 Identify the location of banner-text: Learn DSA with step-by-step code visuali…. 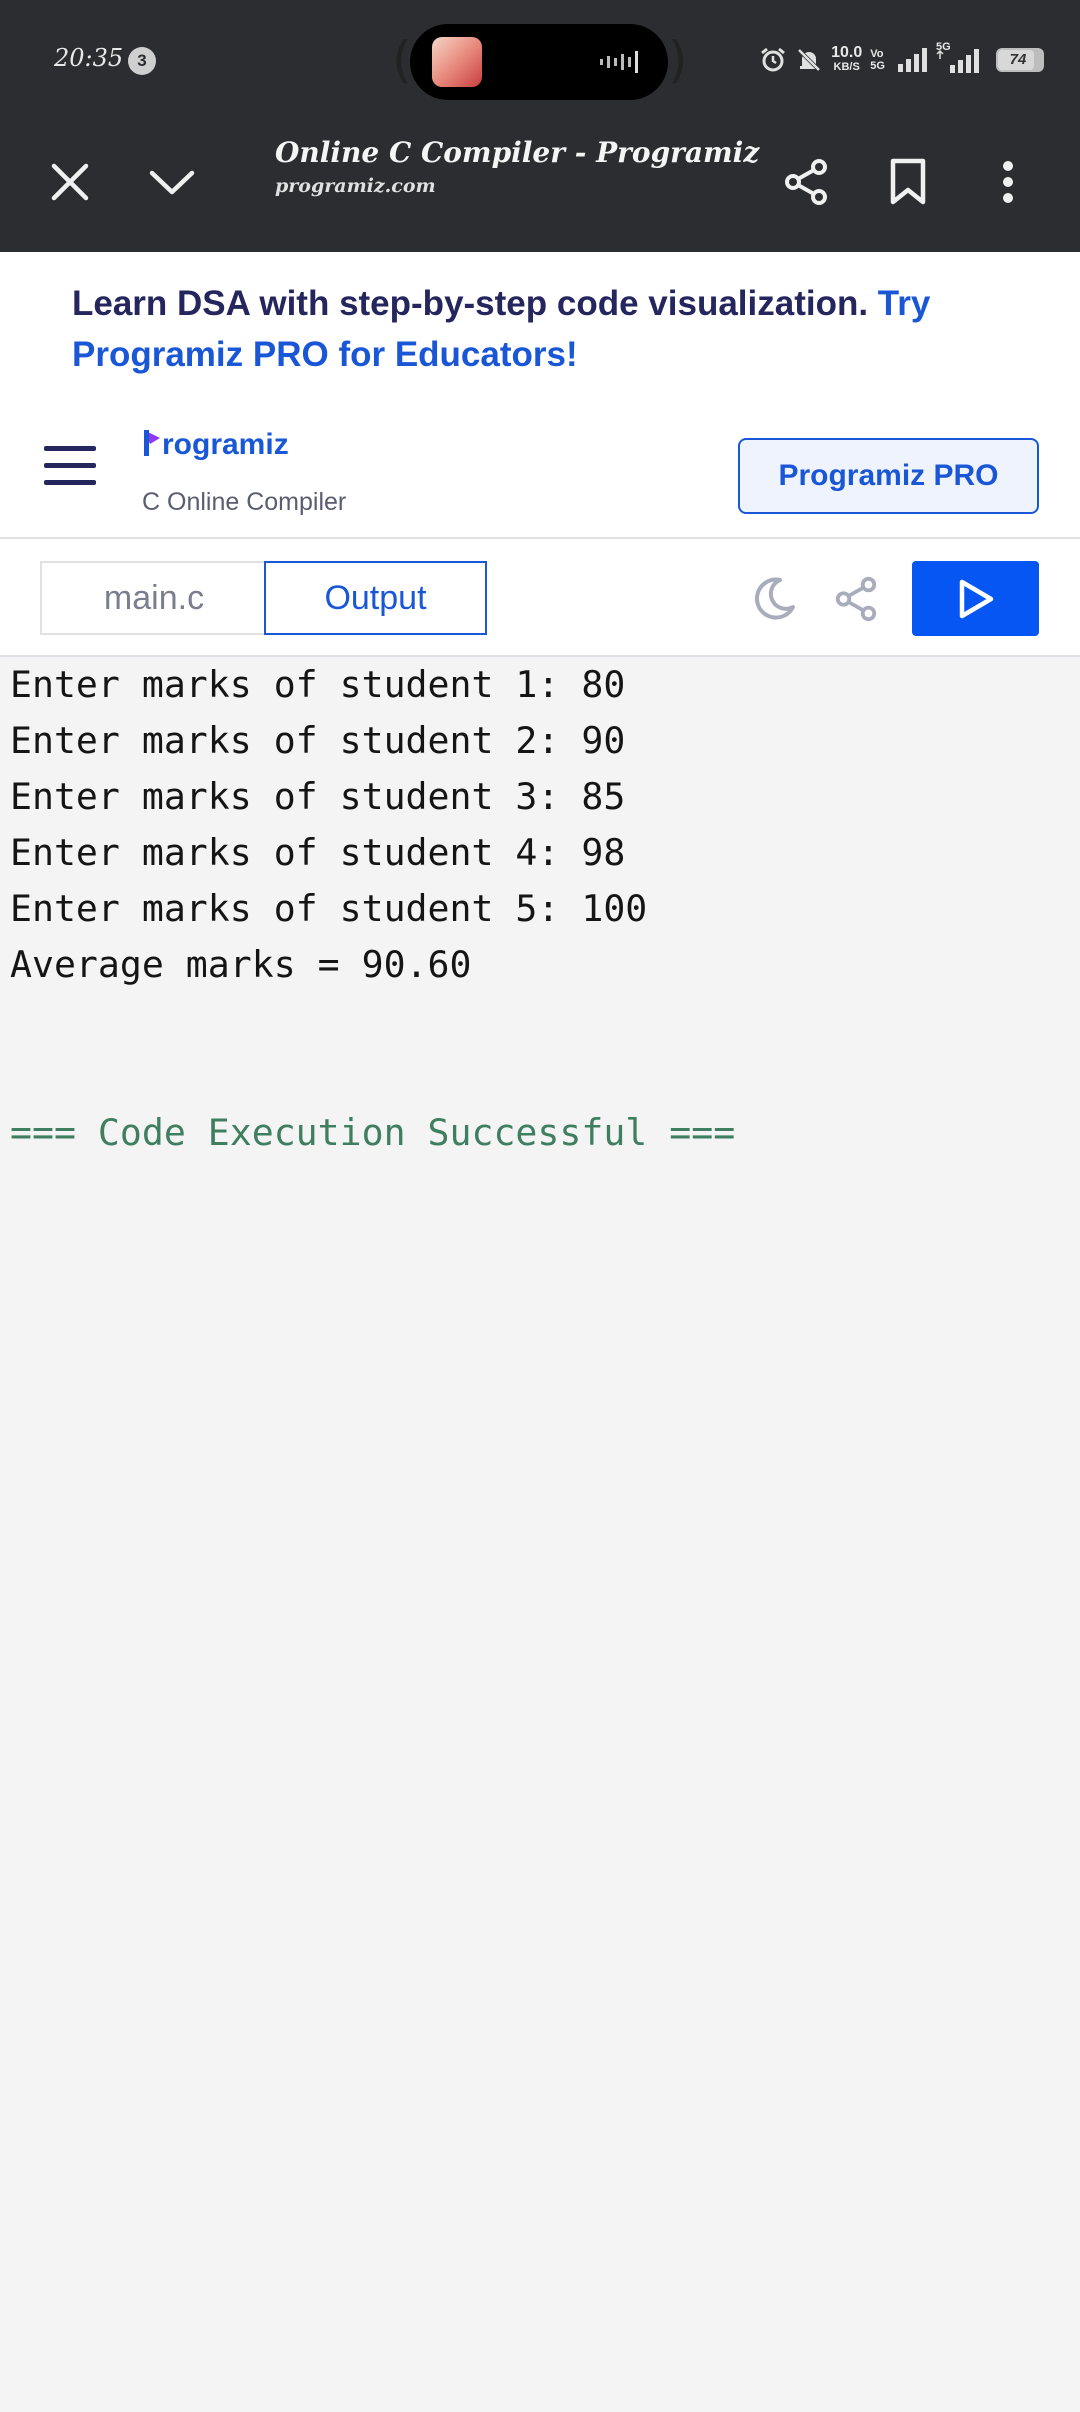
(475, 303).